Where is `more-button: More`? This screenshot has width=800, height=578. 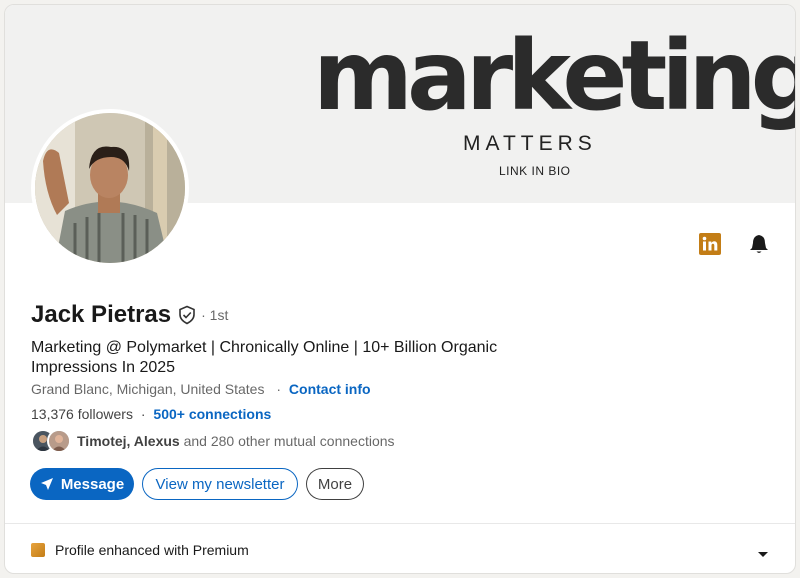 more-button: More is located at coordinates (335, 484).